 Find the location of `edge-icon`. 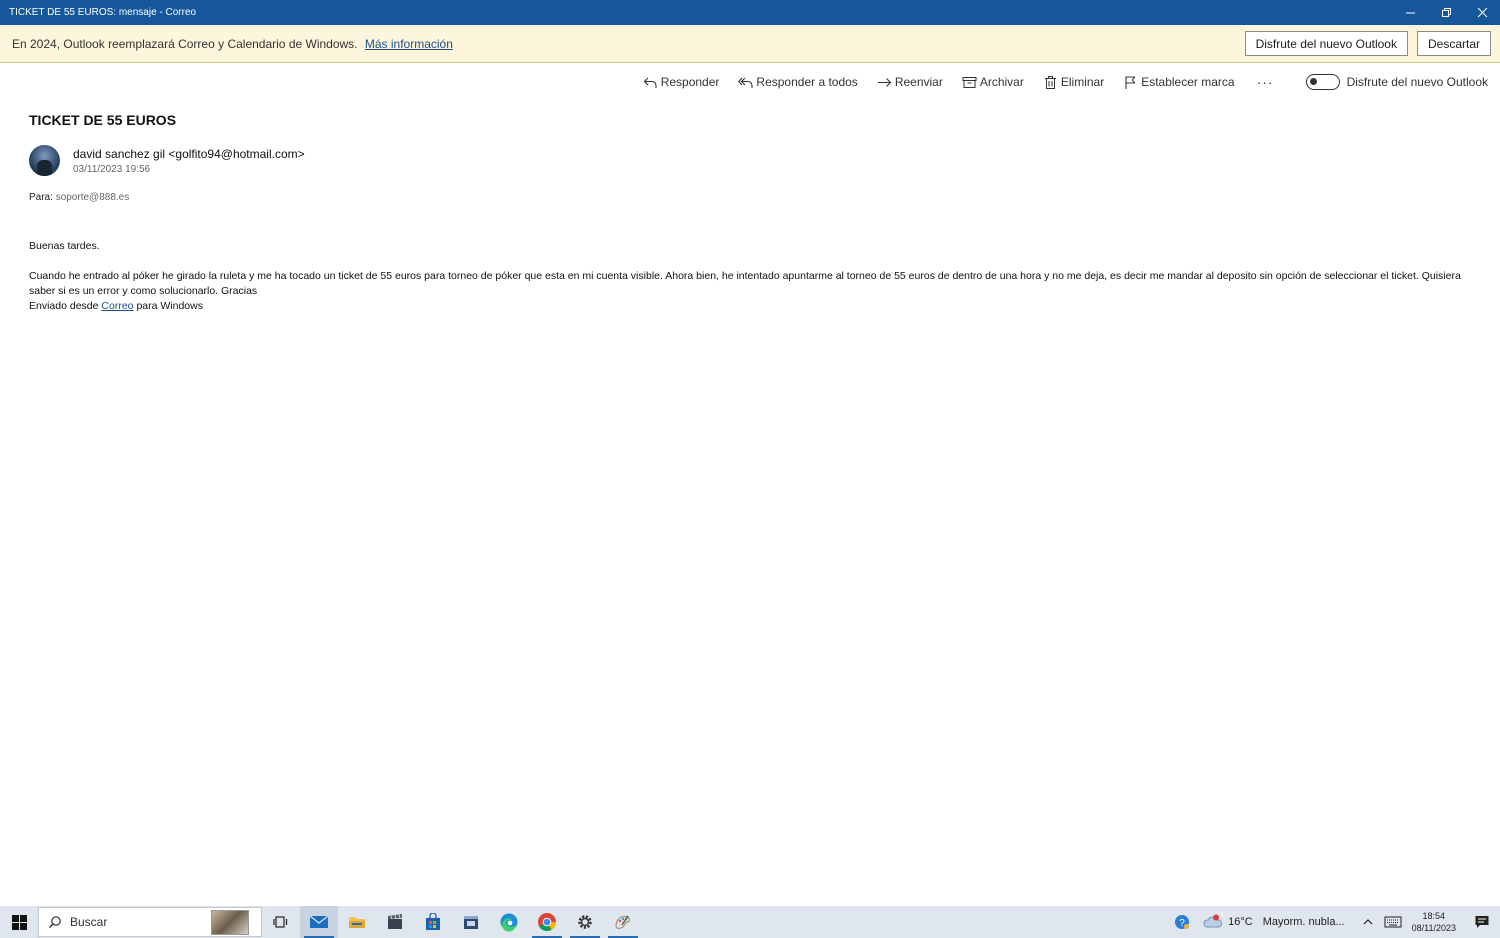

edge-icon is located at coordinates (509, 922).